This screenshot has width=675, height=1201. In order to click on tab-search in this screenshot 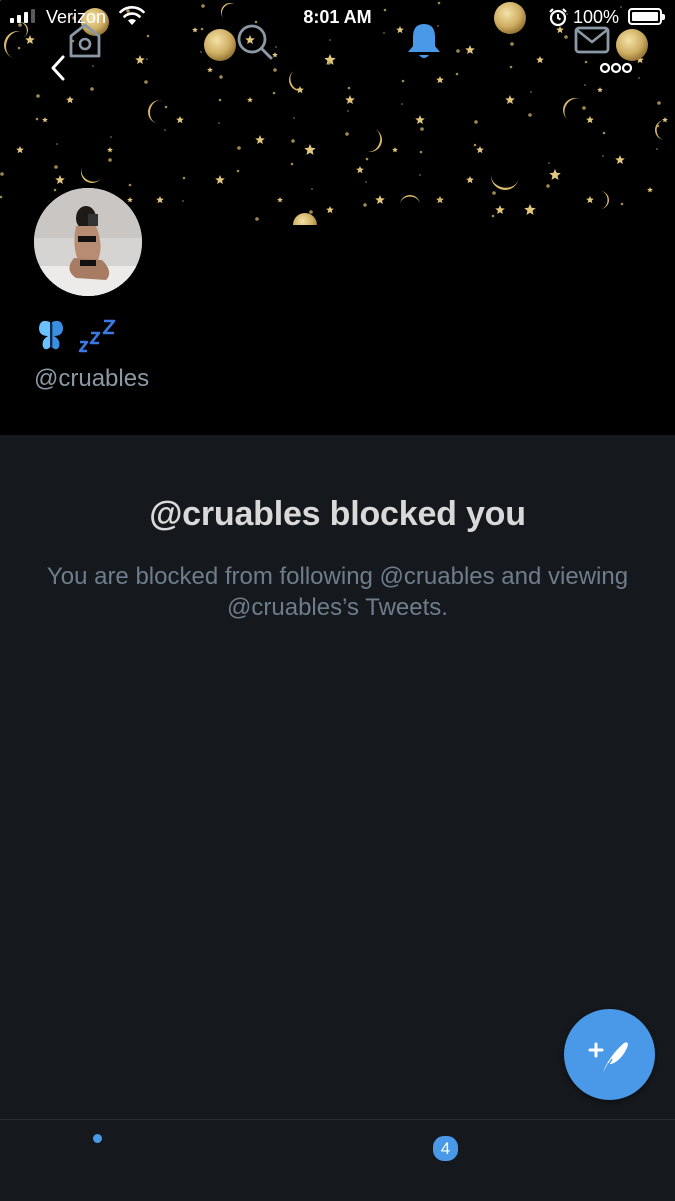, I will do `click(254, 40)`.